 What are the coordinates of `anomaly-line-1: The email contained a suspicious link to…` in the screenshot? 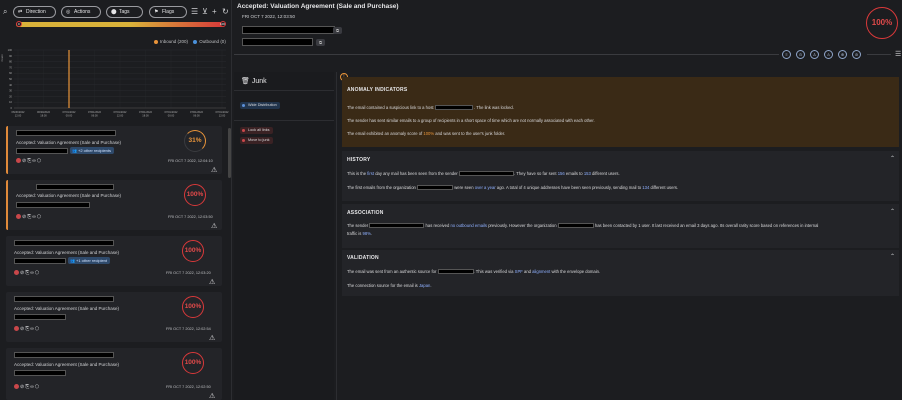 It's located at (430, 107).